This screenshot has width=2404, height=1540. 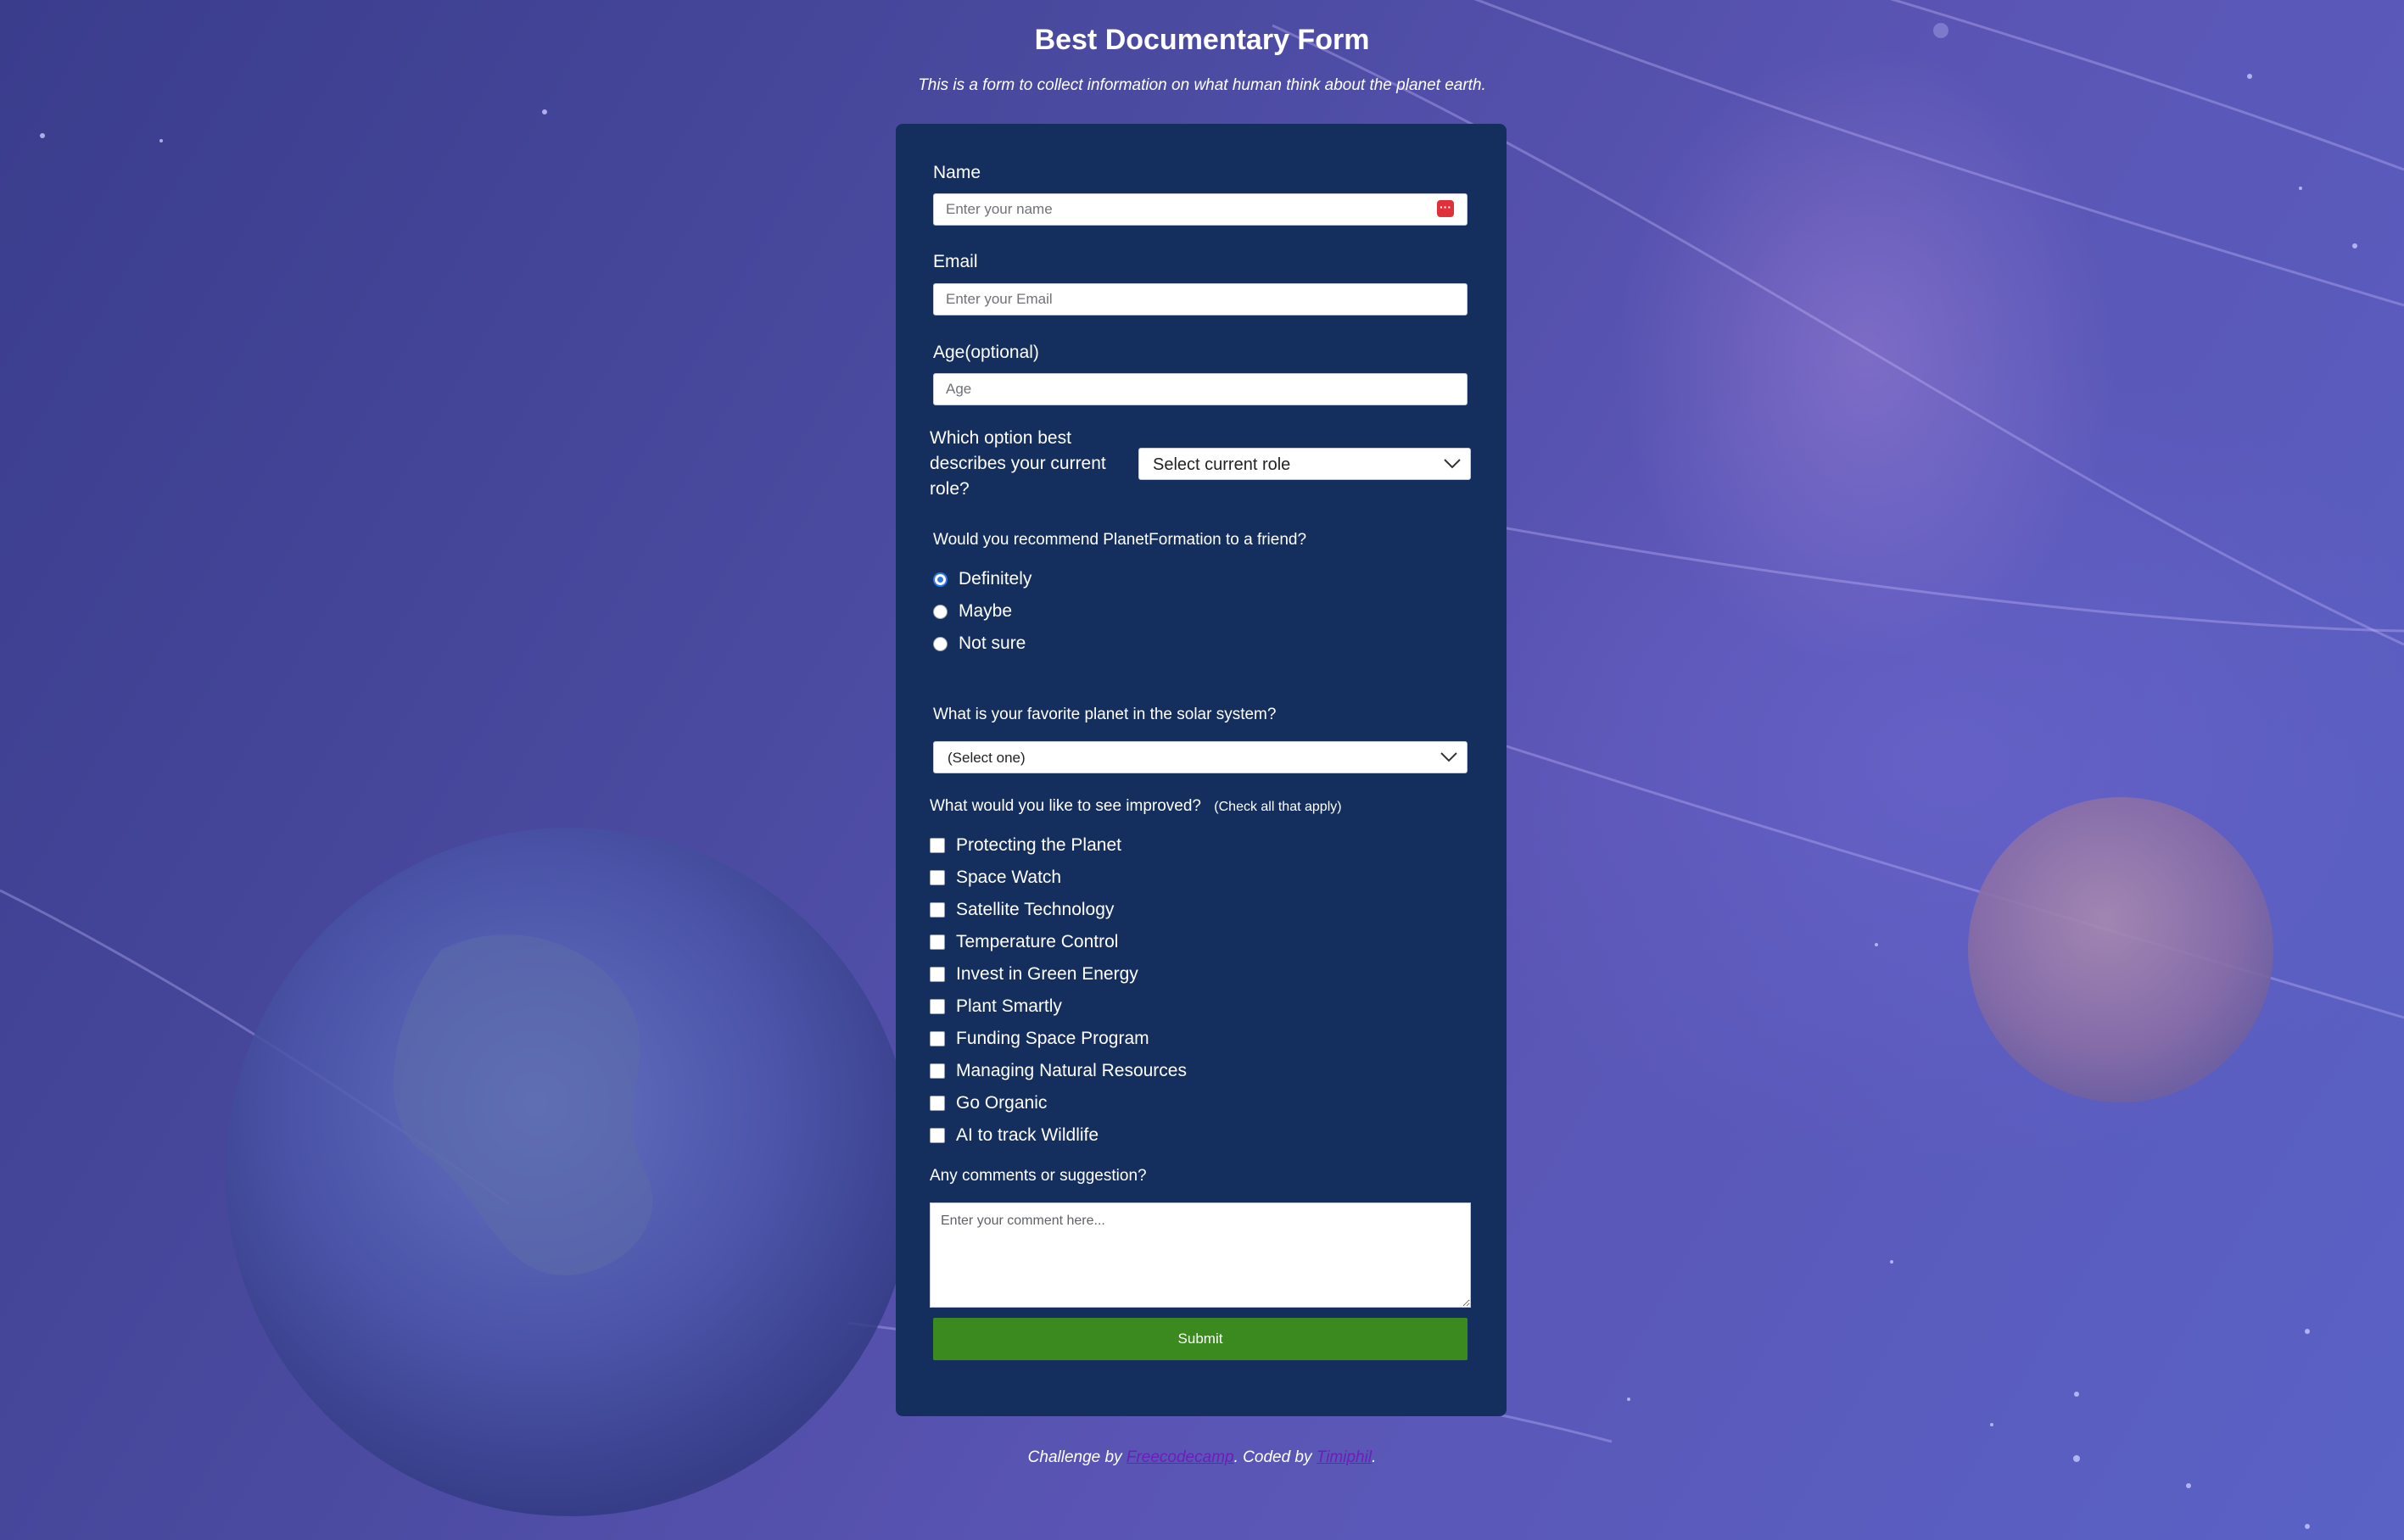 I want to click on radio-option-maybe: Maybe, so click(x=973, y=611).